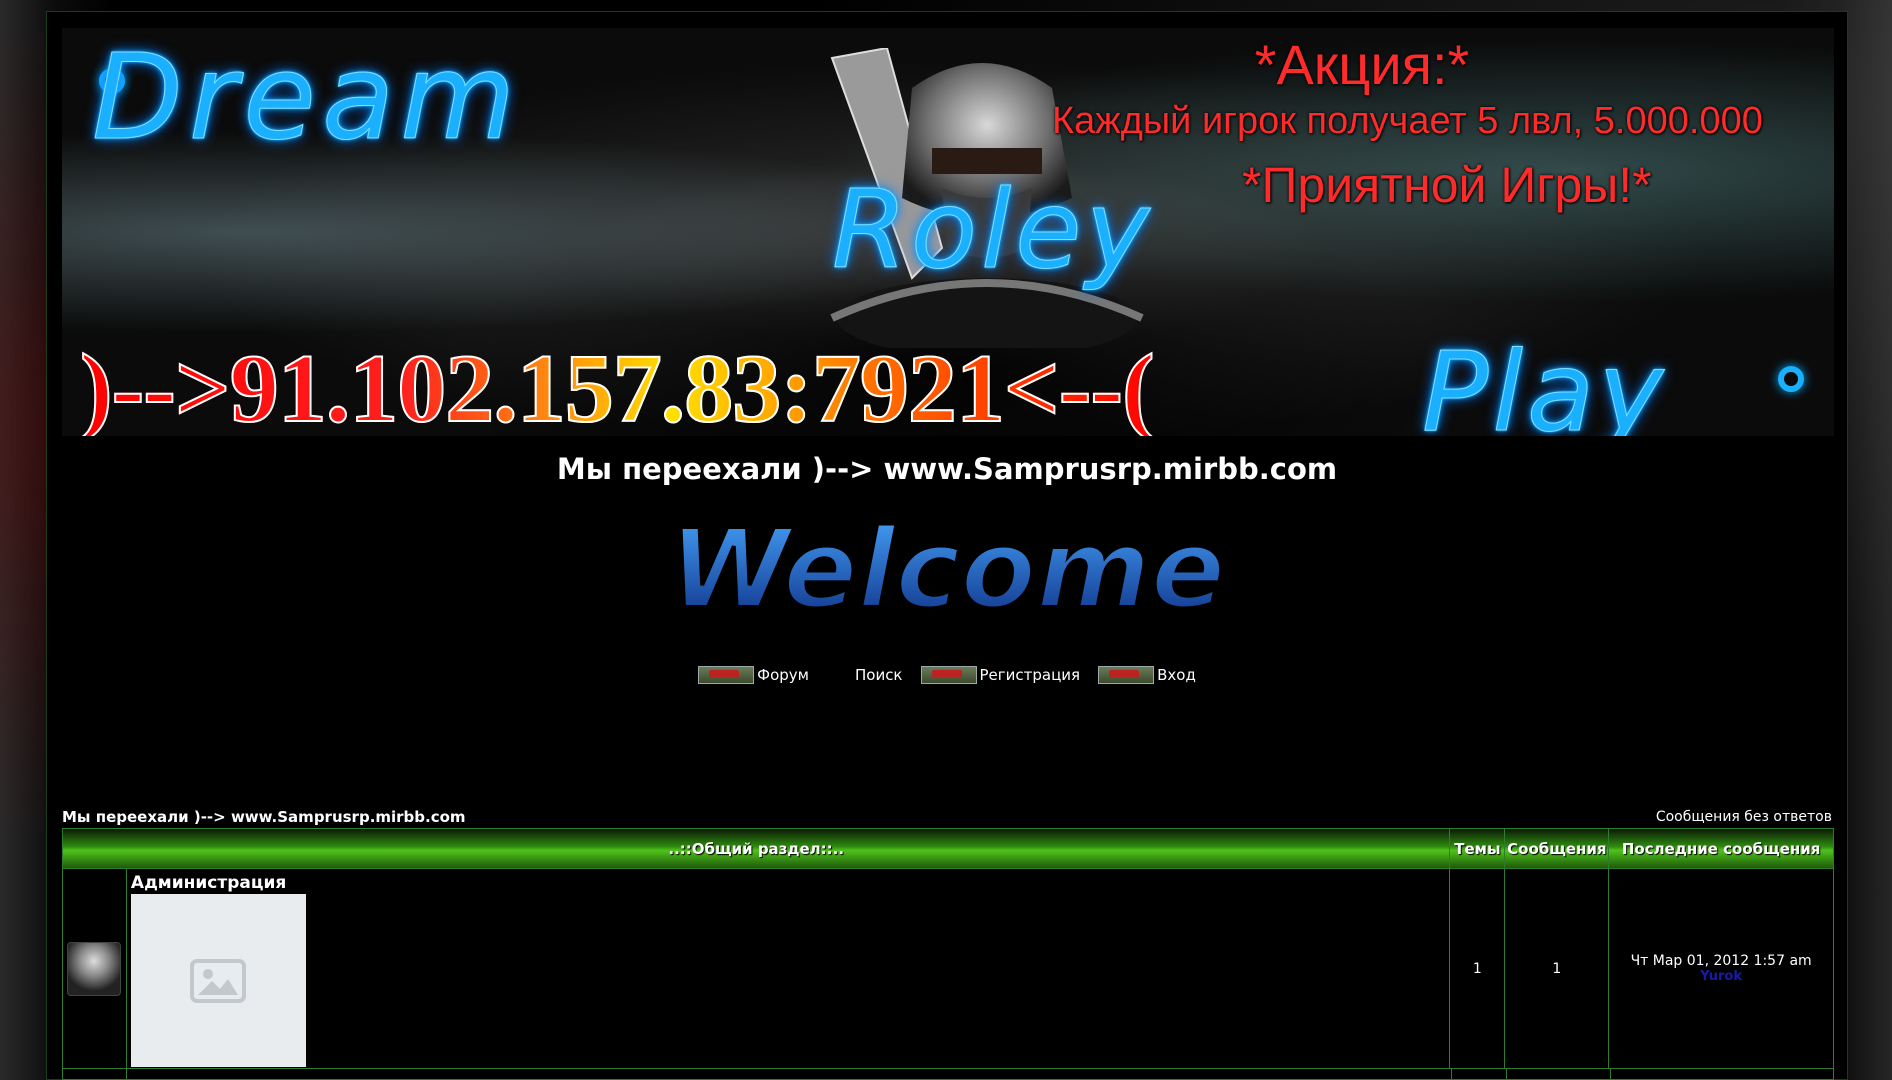 The height and width of the screenshot is (1080, 1892). What do you see at coordinates (1478, 968) in the screenshot?
I see `topics-count: 1` at bounding box center [1478, 968].